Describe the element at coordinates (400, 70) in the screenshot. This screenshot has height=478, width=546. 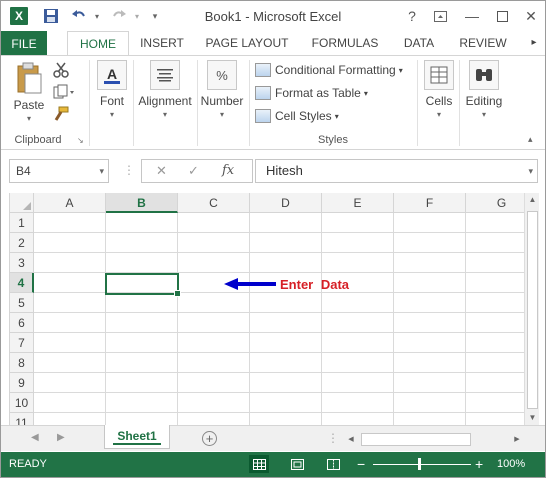
I see `conditional-formatting-dropdown-icon: ▾` at that location.